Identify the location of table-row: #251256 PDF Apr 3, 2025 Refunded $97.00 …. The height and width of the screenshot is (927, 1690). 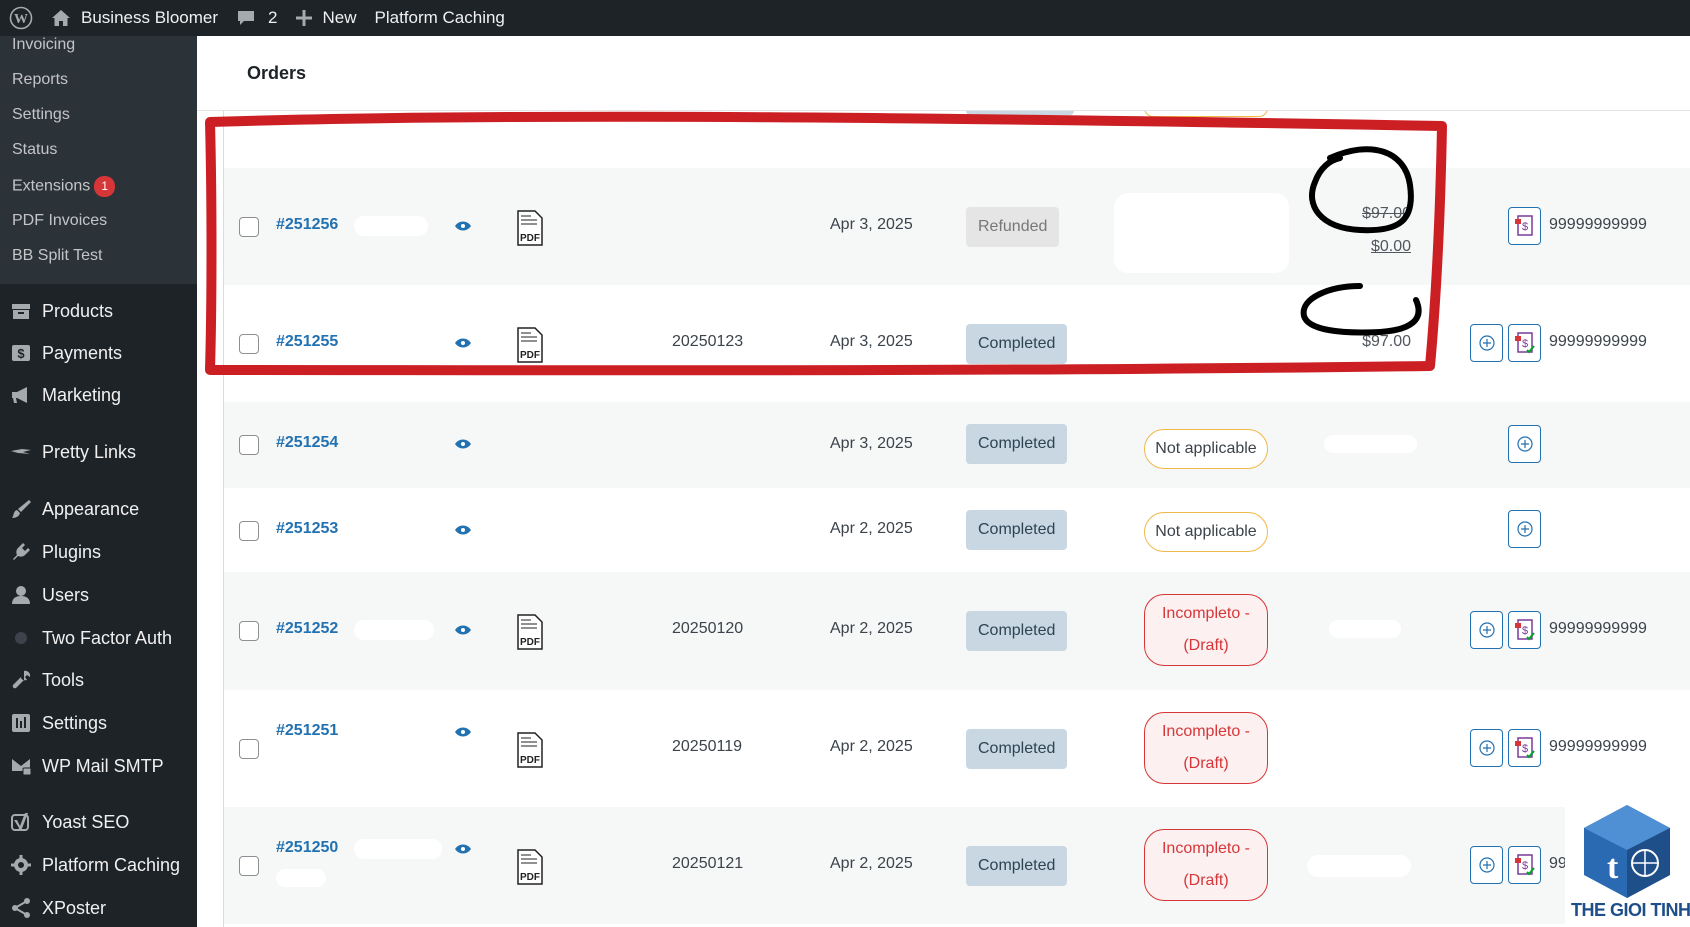
(957, 226).